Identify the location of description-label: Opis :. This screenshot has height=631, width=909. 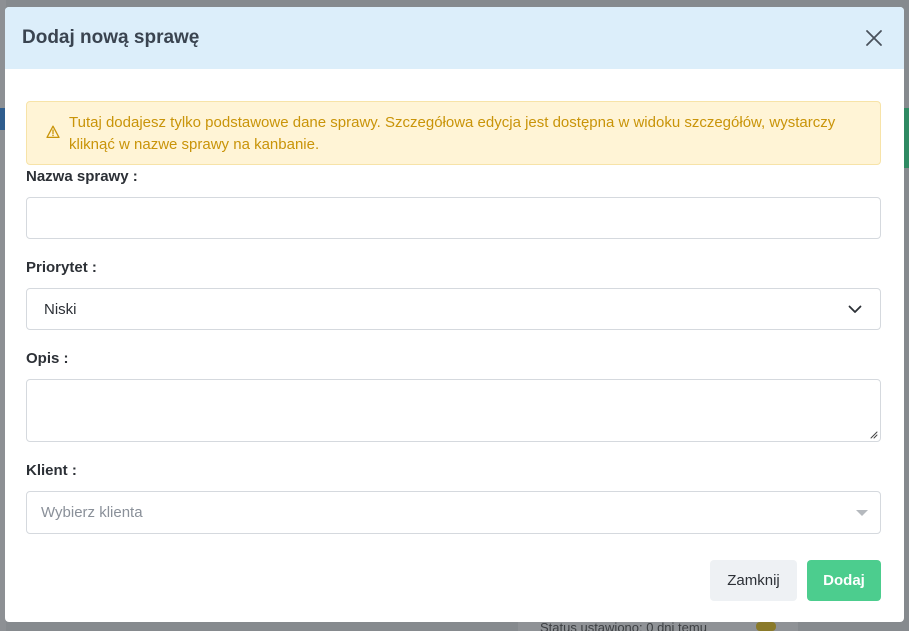
(47, 358).